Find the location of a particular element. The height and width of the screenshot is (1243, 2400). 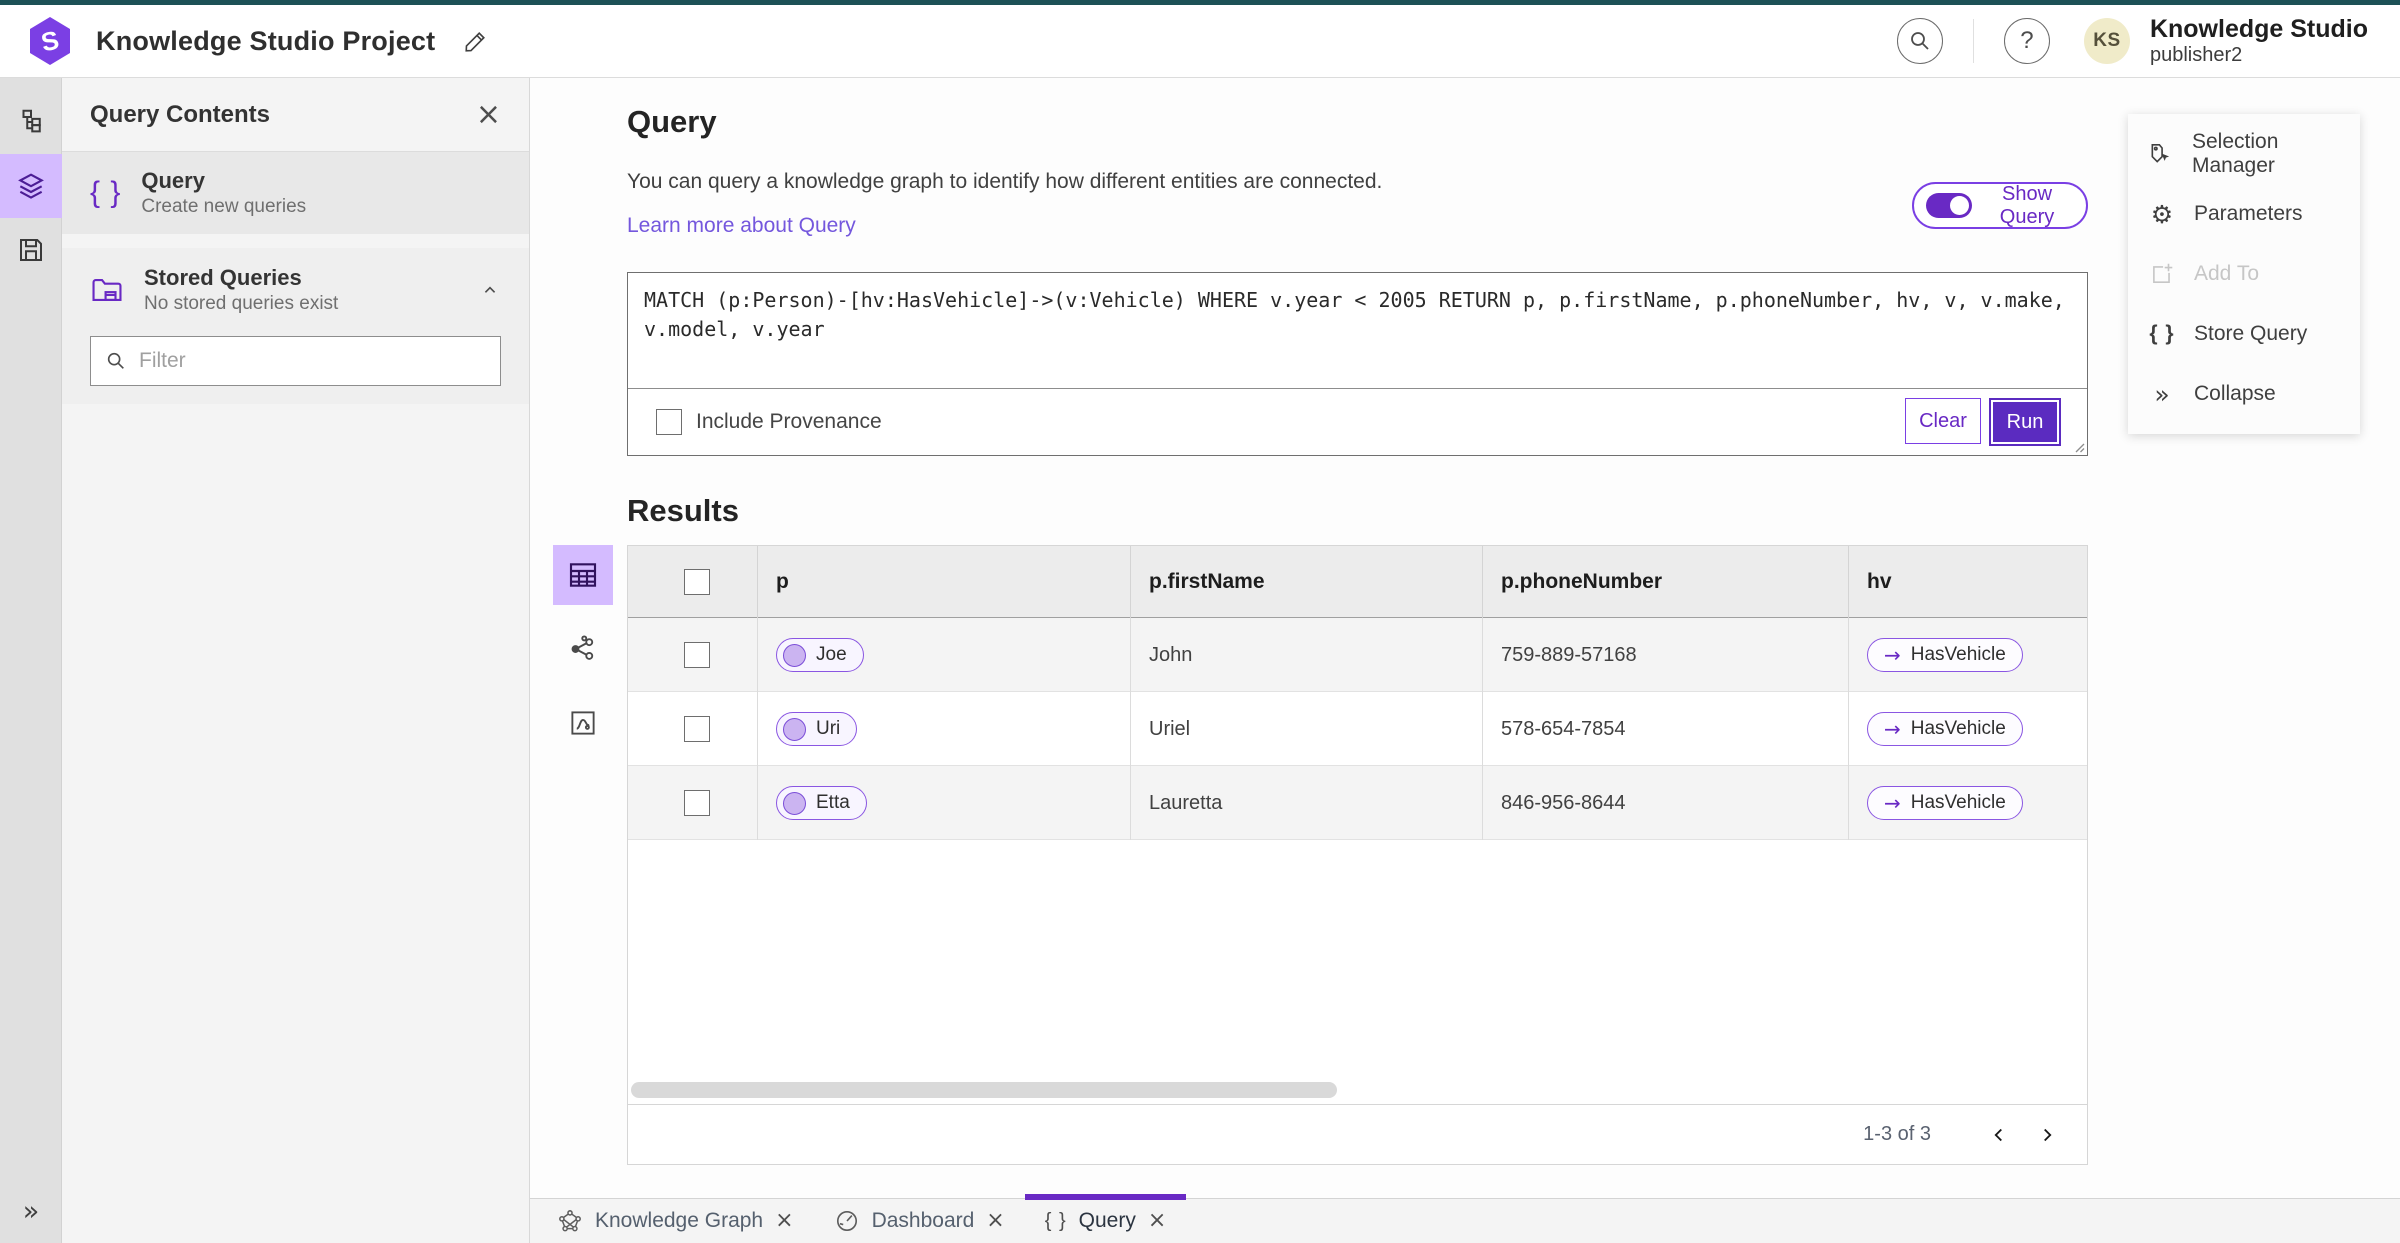

rail-item-hierarchy is located at coordinates (31, 122).